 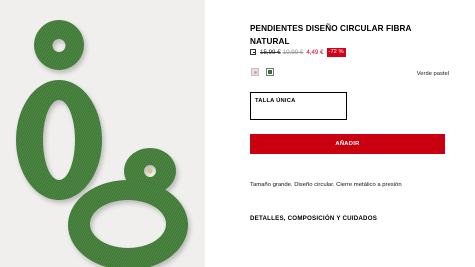 I want to click on clasp, so click(x=150, y=171).